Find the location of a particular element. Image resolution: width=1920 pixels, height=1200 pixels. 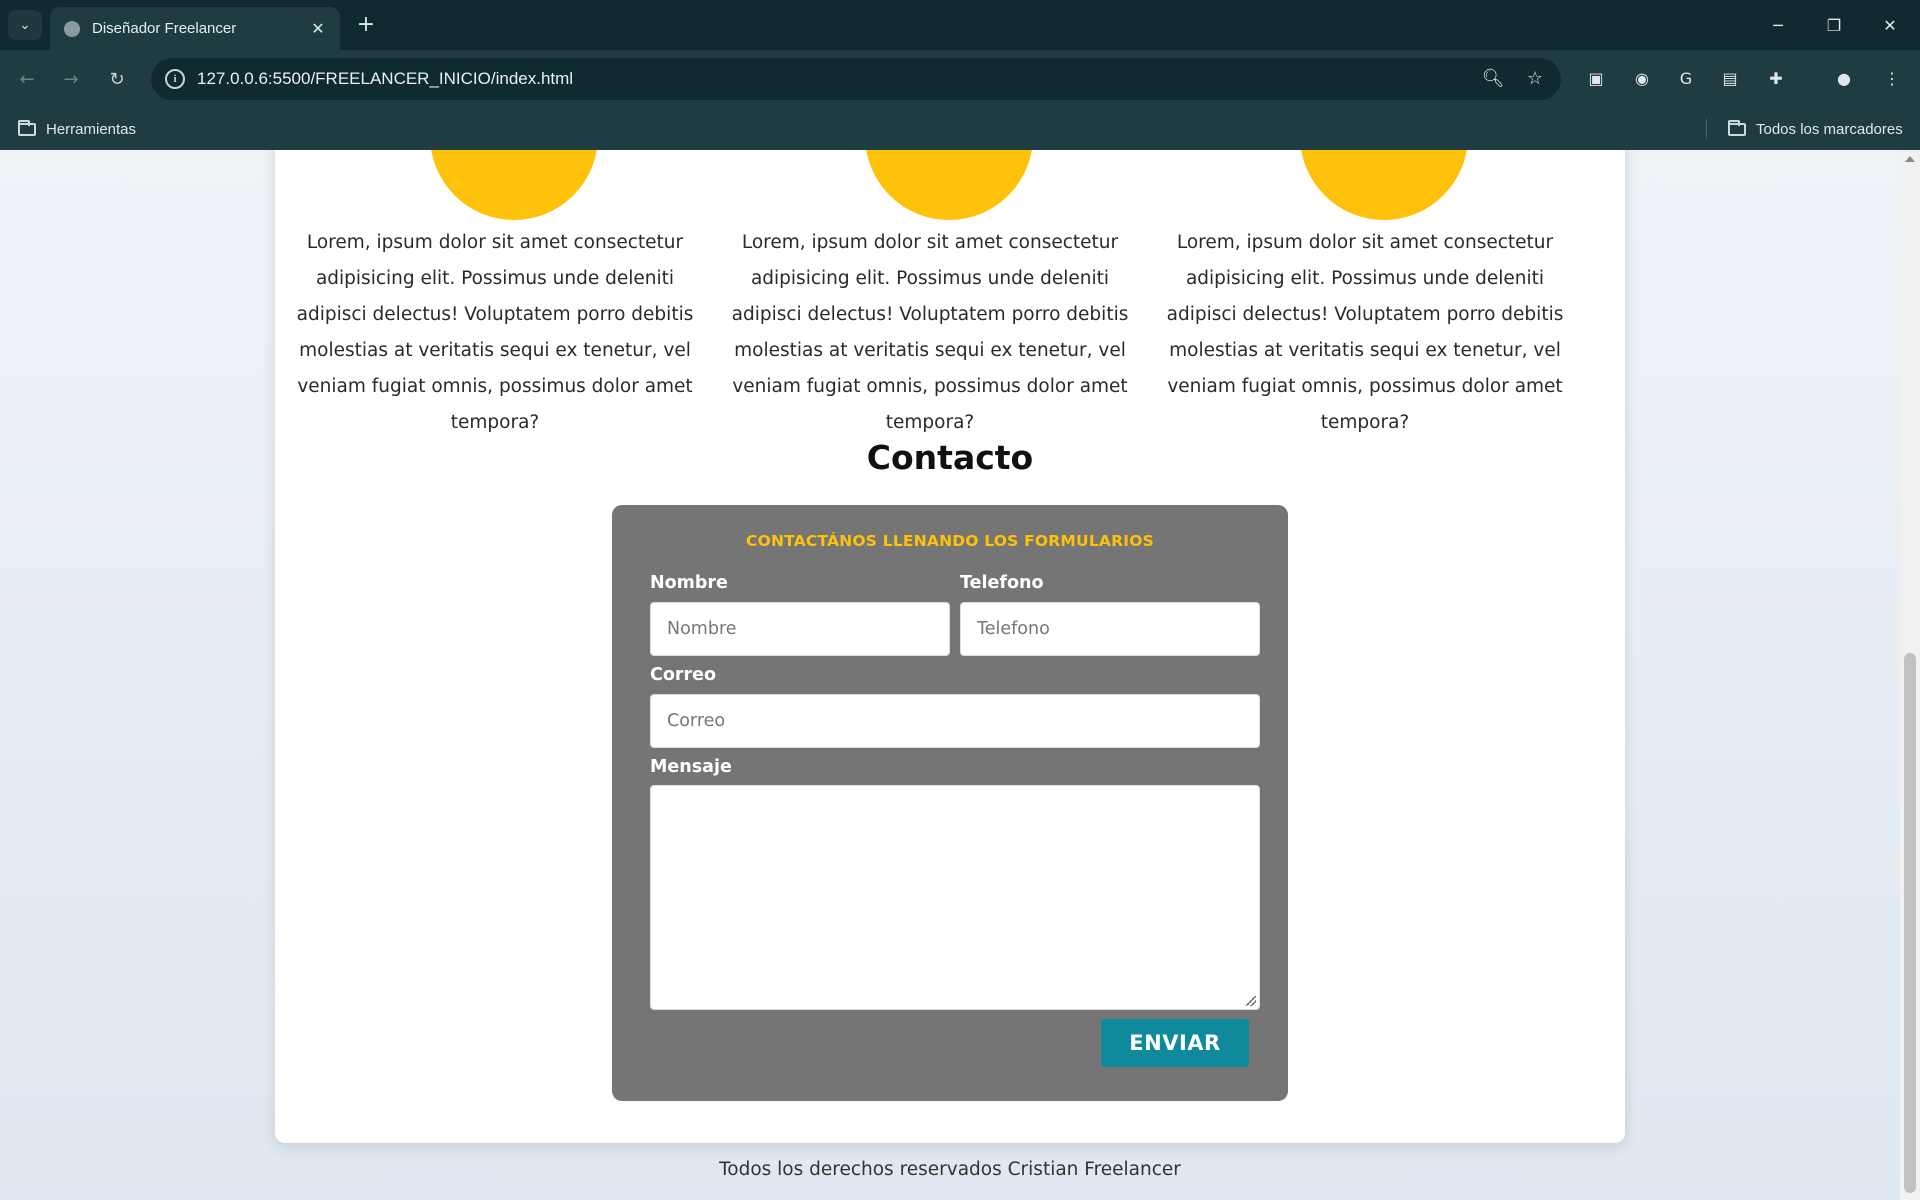

bookmark-label: Herramientas is located at coordinates (91, 129).